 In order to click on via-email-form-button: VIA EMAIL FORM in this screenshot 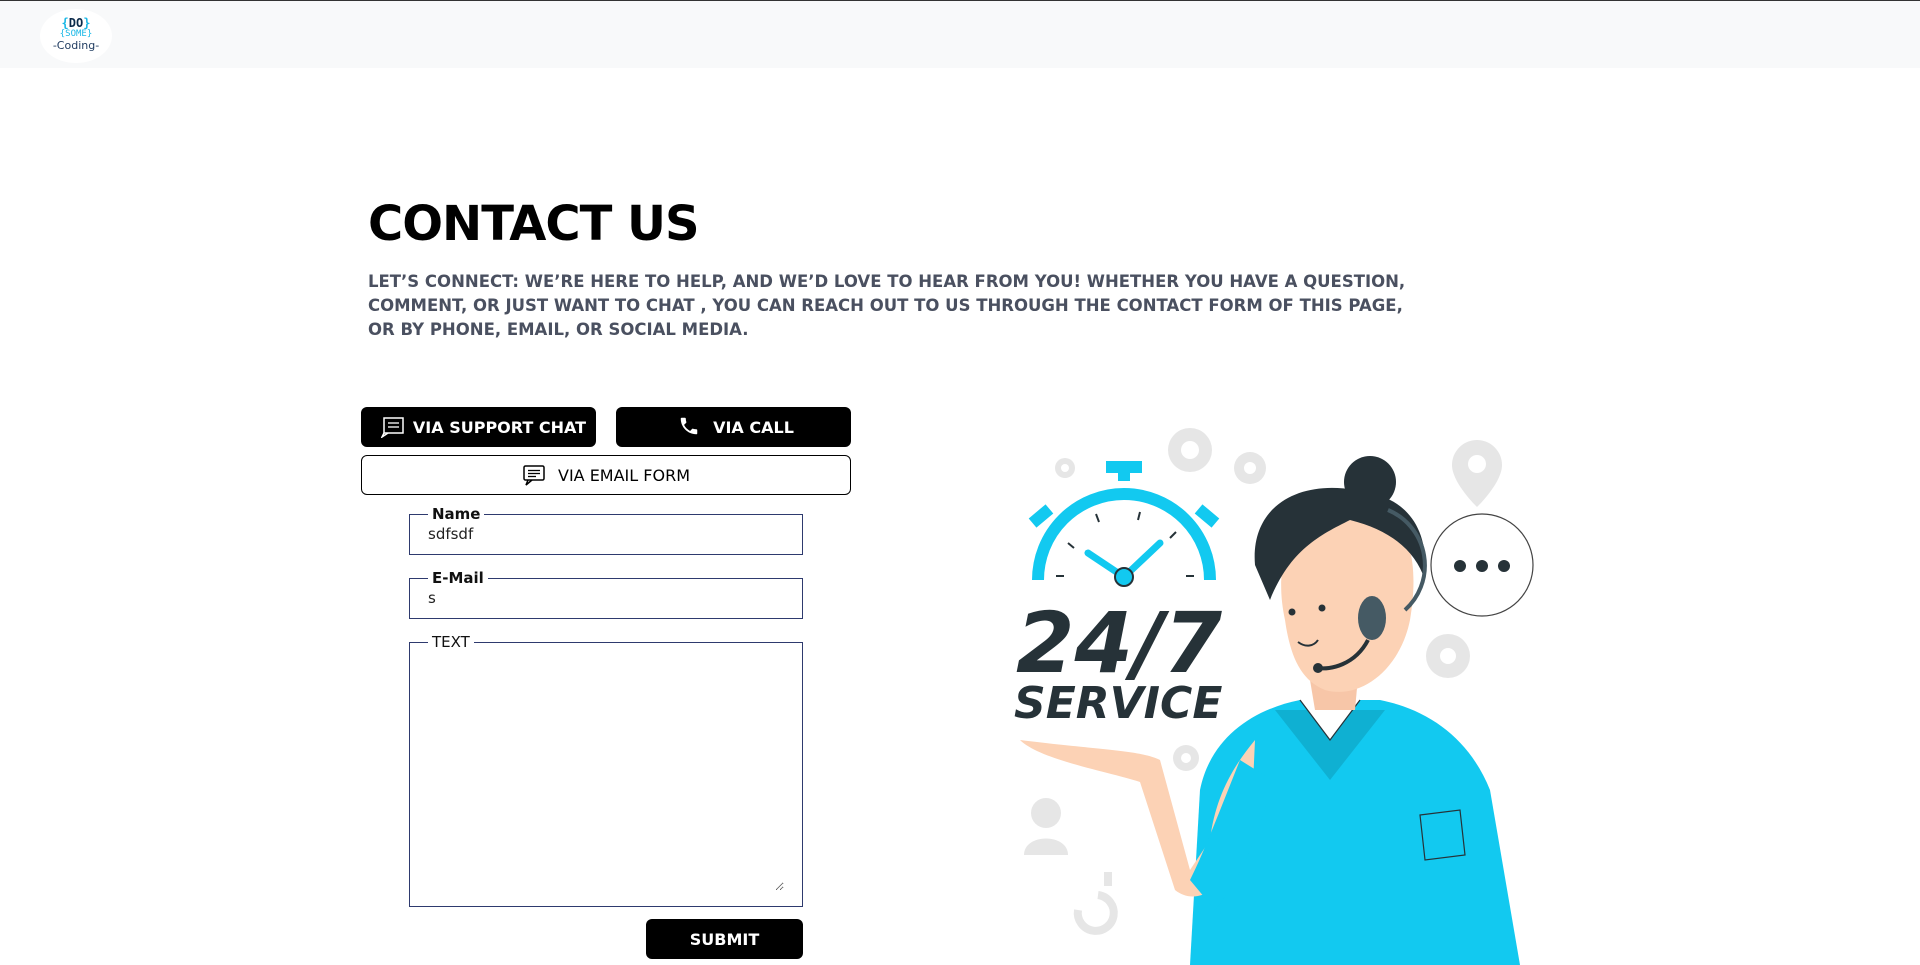, I will do `click(606, 475)`.